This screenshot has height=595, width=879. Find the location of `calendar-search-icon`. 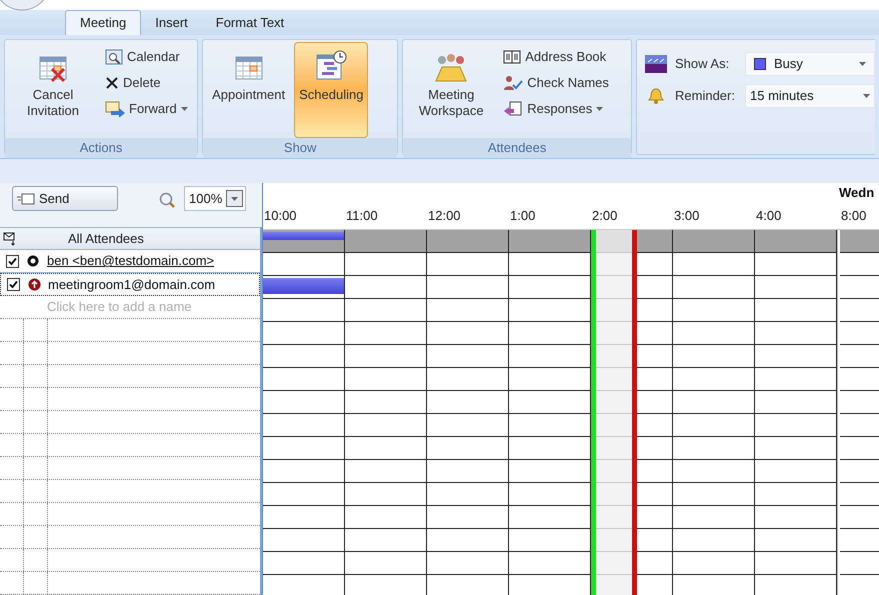

calendar-search-icon is located at coordinates (114, 57).